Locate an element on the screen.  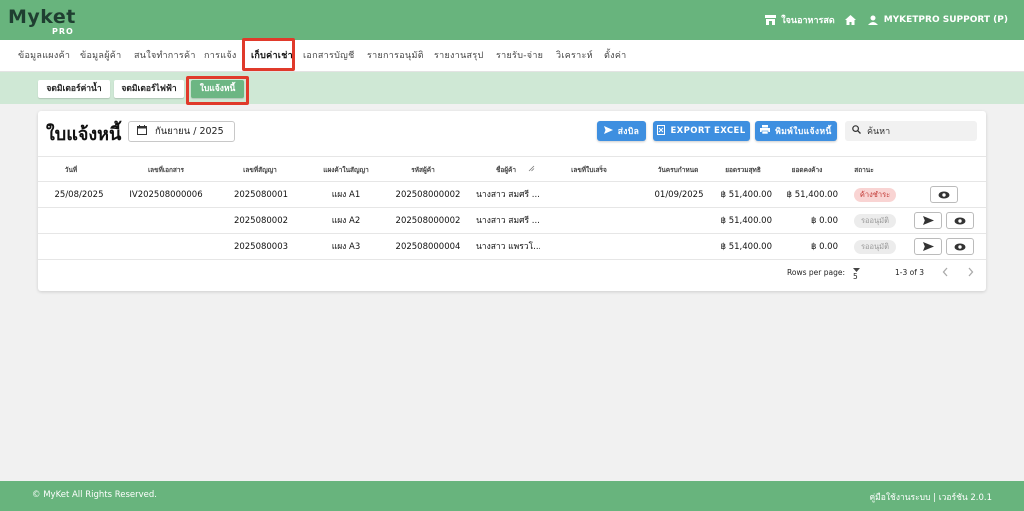
home-icon is located at coordinates (851, 20).